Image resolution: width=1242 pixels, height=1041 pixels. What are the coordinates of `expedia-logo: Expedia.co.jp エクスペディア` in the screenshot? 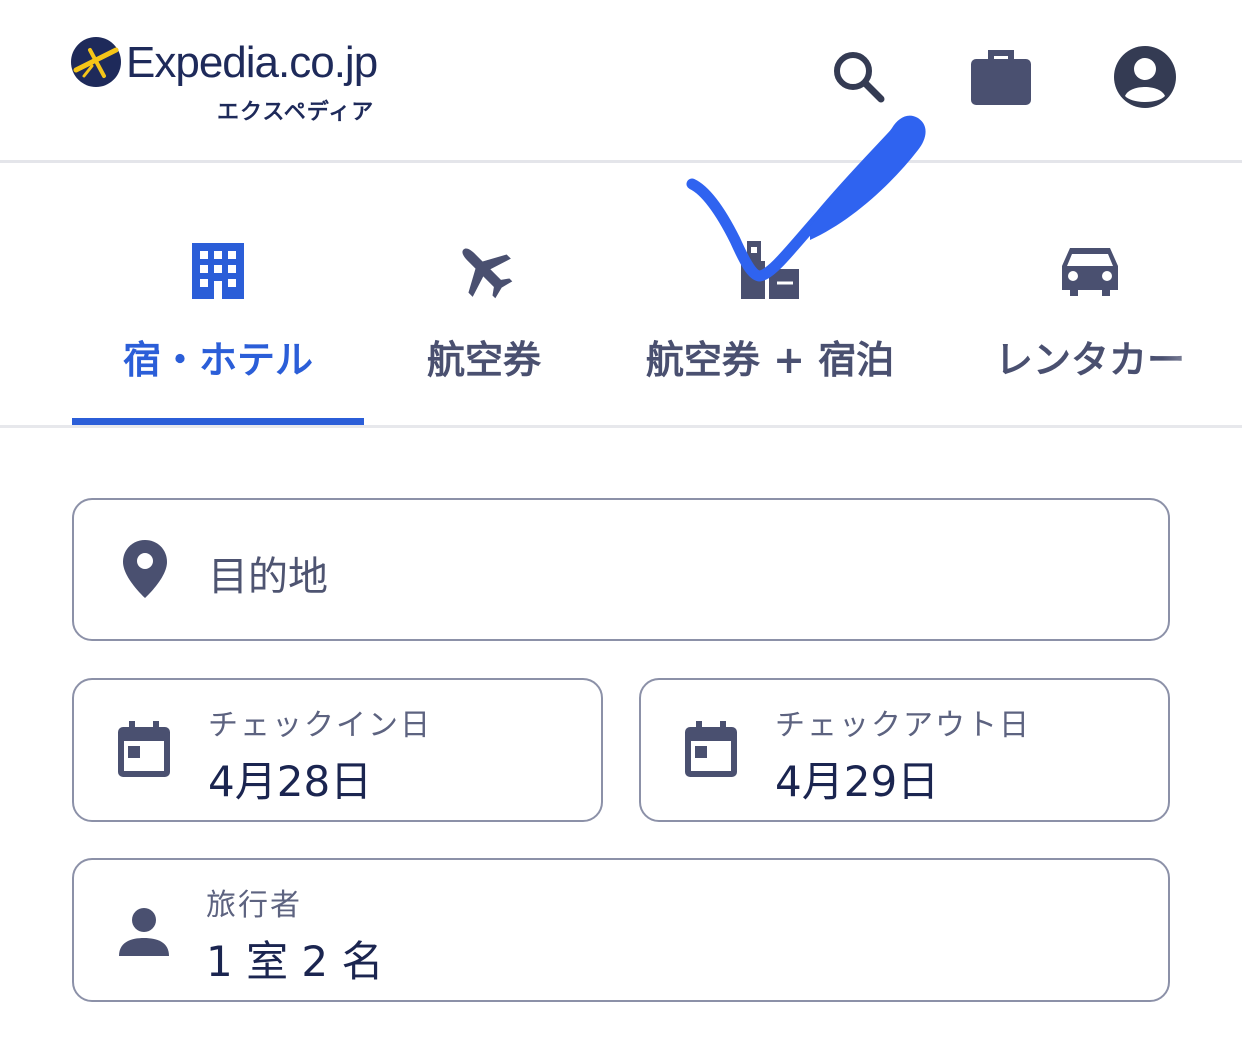 It's located at (230, 81).